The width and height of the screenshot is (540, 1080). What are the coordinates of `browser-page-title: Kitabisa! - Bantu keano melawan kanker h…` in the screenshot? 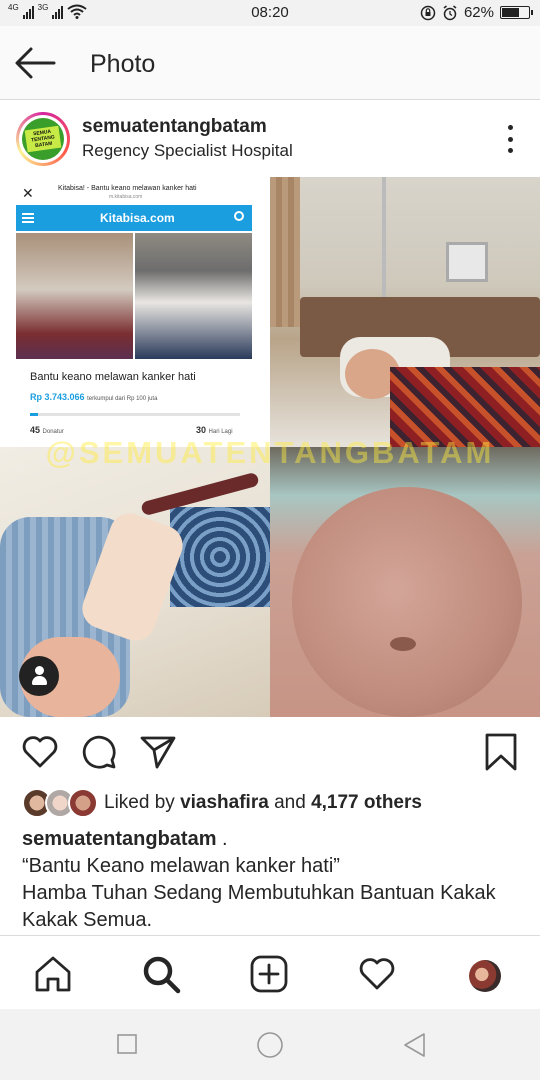 It's located at (127, 188).